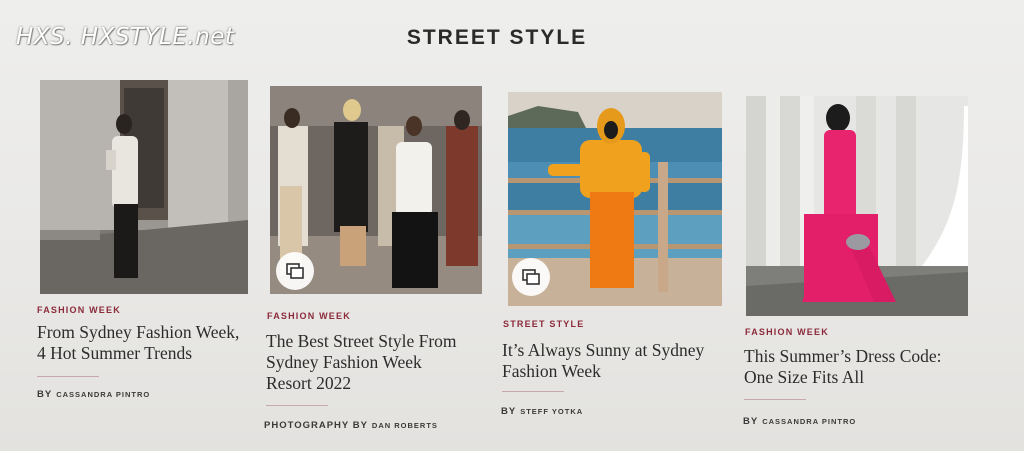 This screenshot has height=451, width=1024. Describe the element at coordinates (551, 411) in the screenshot. I see `author-link: STEFF YOTKA` at that location.